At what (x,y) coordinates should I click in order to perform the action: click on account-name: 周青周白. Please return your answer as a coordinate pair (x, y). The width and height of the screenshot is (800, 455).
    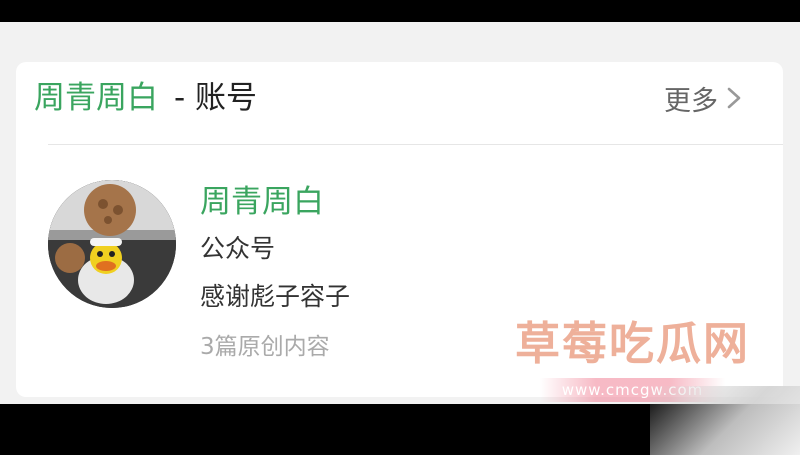
    Looking at the image, I should click on (262, 202).